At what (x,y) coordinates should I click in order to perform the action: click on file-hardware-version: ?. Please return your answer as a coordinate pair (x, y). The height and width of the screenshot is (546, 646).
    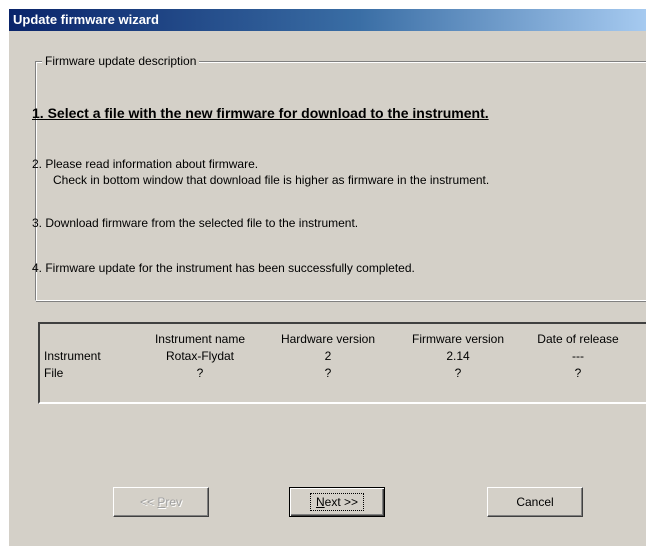
    Looking at the image, I should click on (328, 372).